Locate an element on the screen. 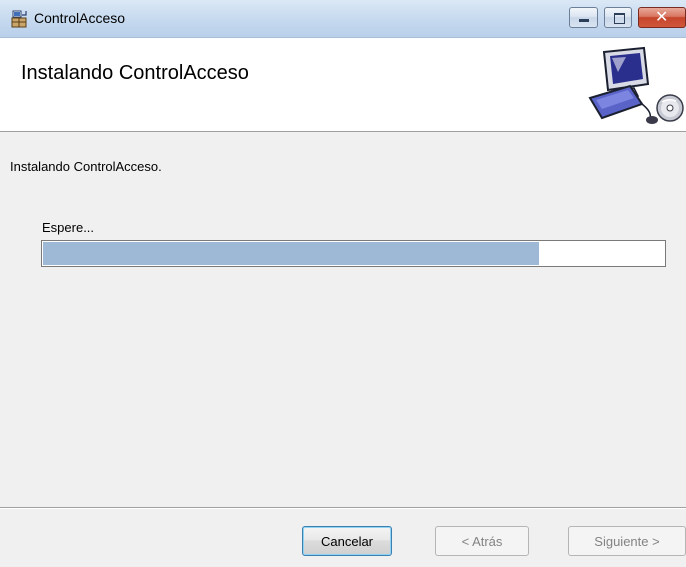 This screenshot has height=567, width=686. maximize-icon is located at coordinates (619, 18).